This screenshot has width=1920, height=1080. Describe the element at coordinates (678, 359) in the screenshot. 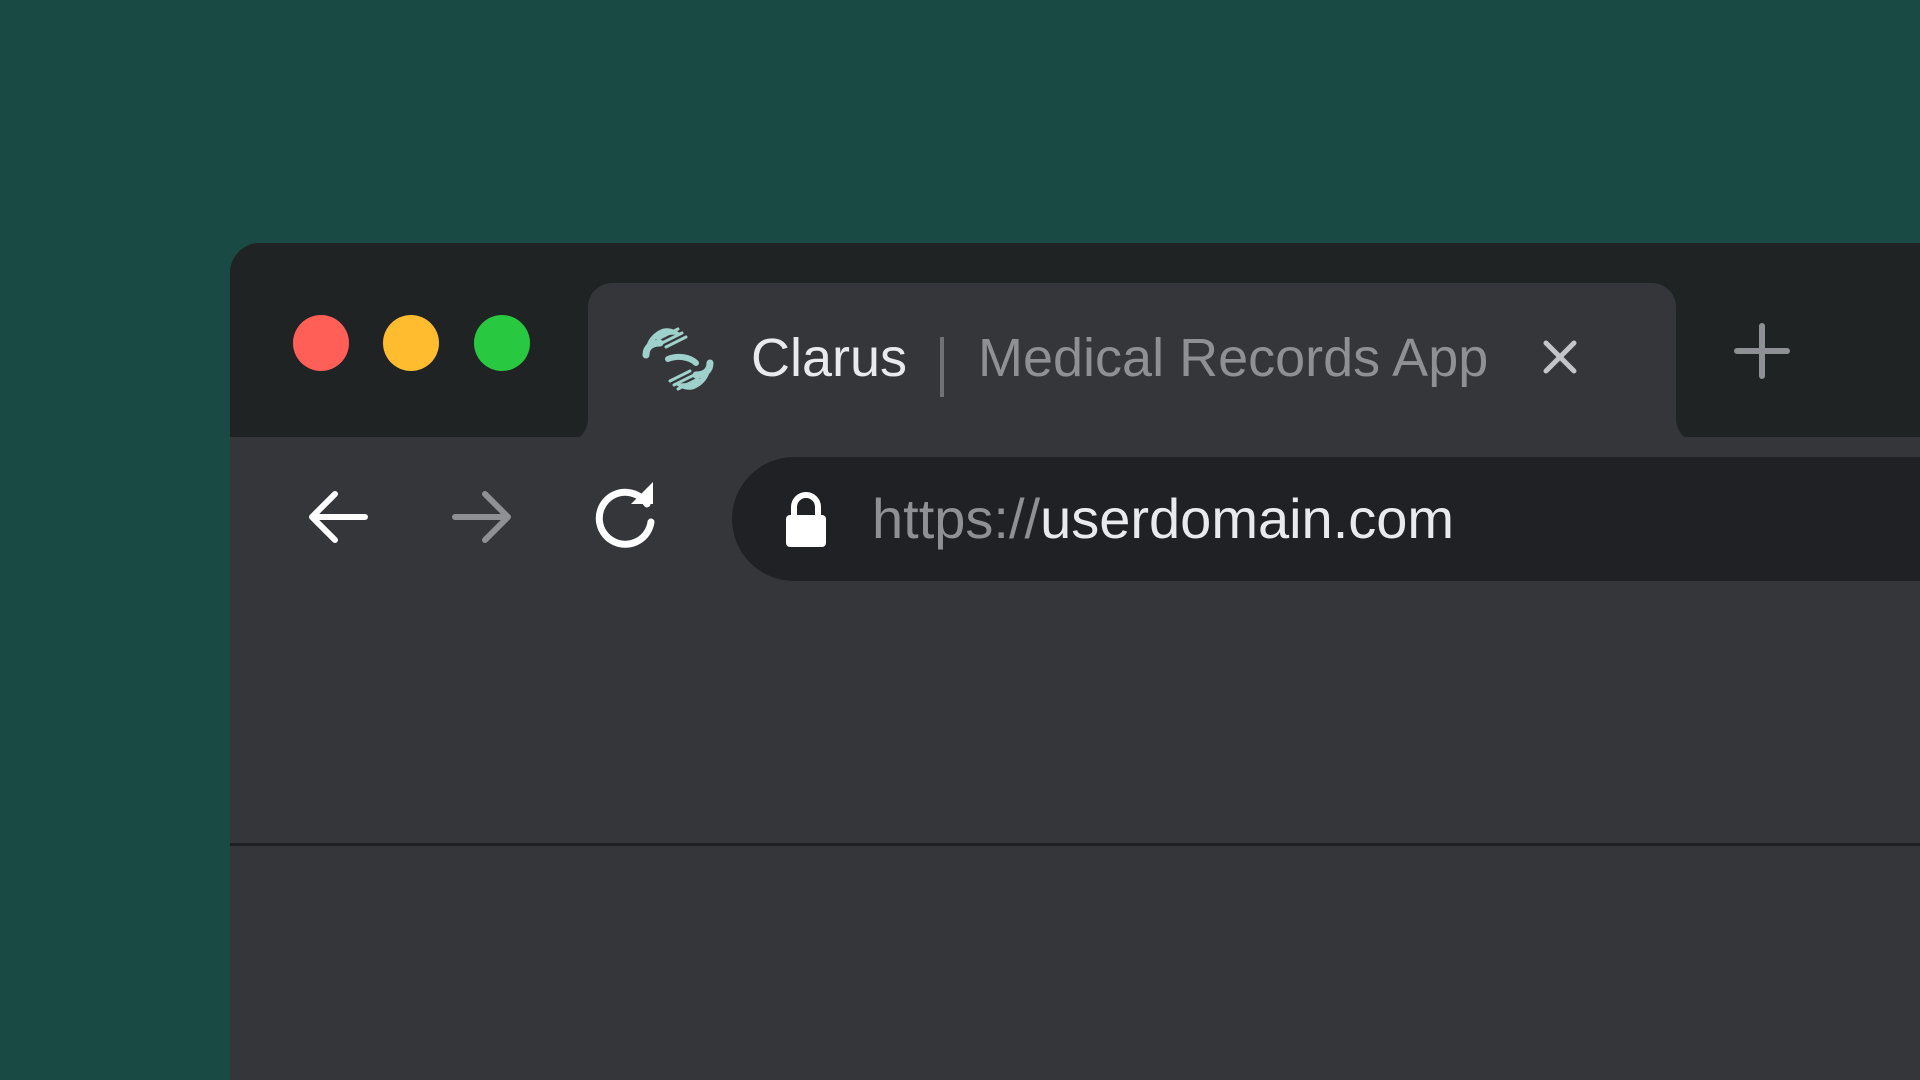

I see `clarus-logo-icon` at that location.